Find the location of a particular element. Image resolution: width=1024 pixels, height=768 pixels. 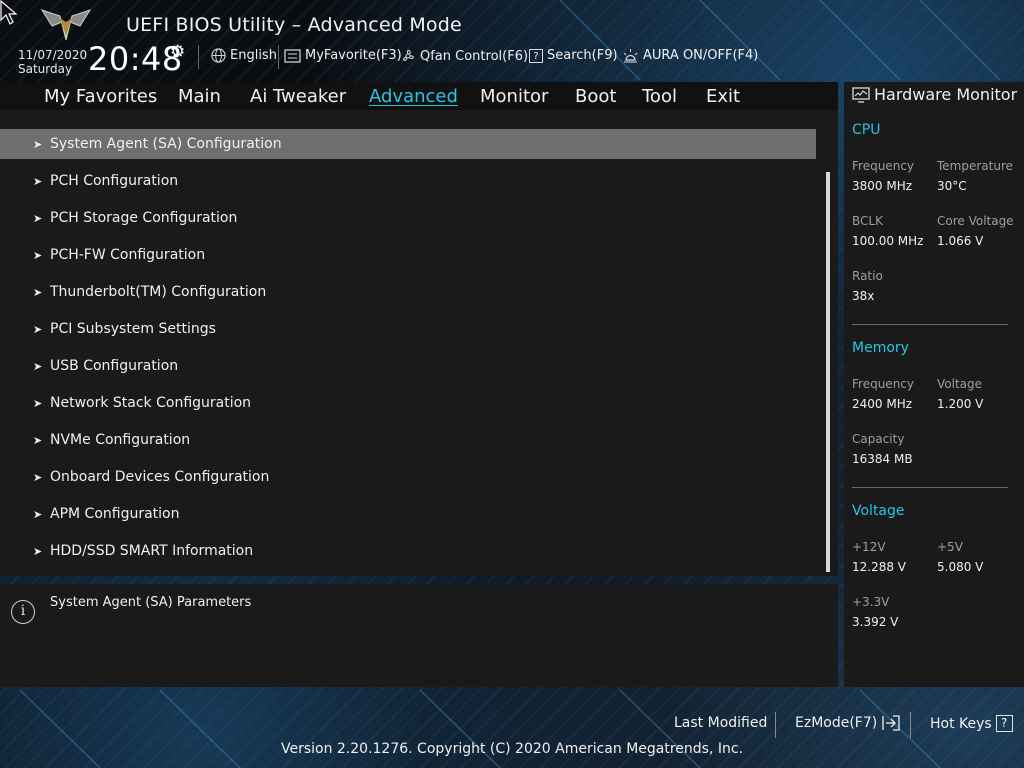

core-voltage-label: Core Voltage is located at coordinates (975, 221).